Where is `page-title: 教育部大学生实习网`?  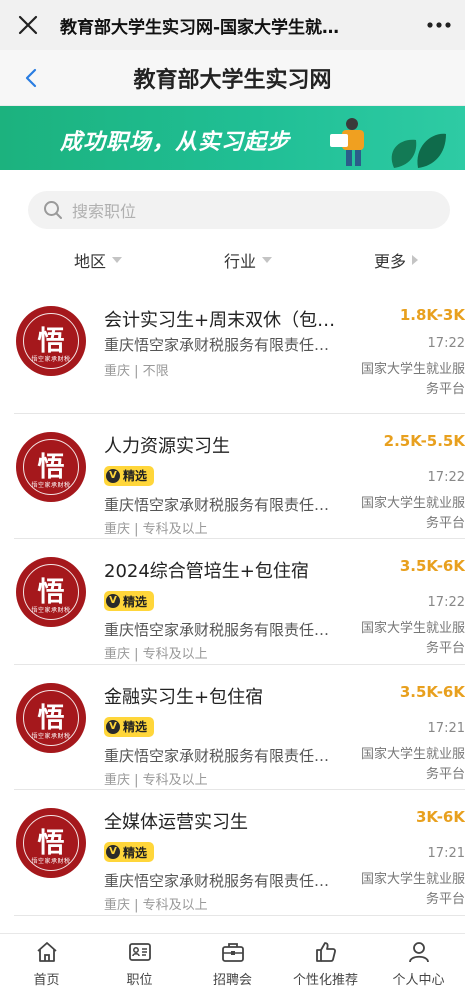 page-title: 教育部大学生实习网 is located at coordinates (232, 80).